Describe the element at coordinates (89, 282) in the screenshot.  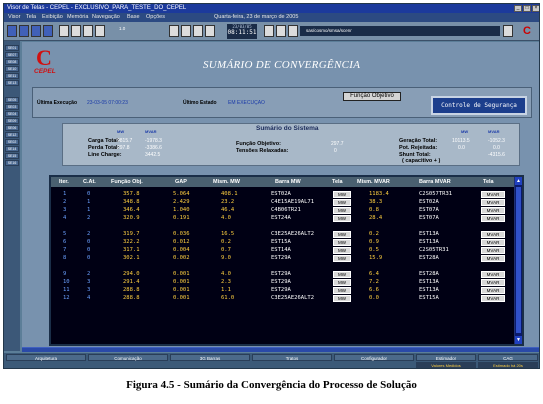
I see `cell-c-at: 3` at that location.